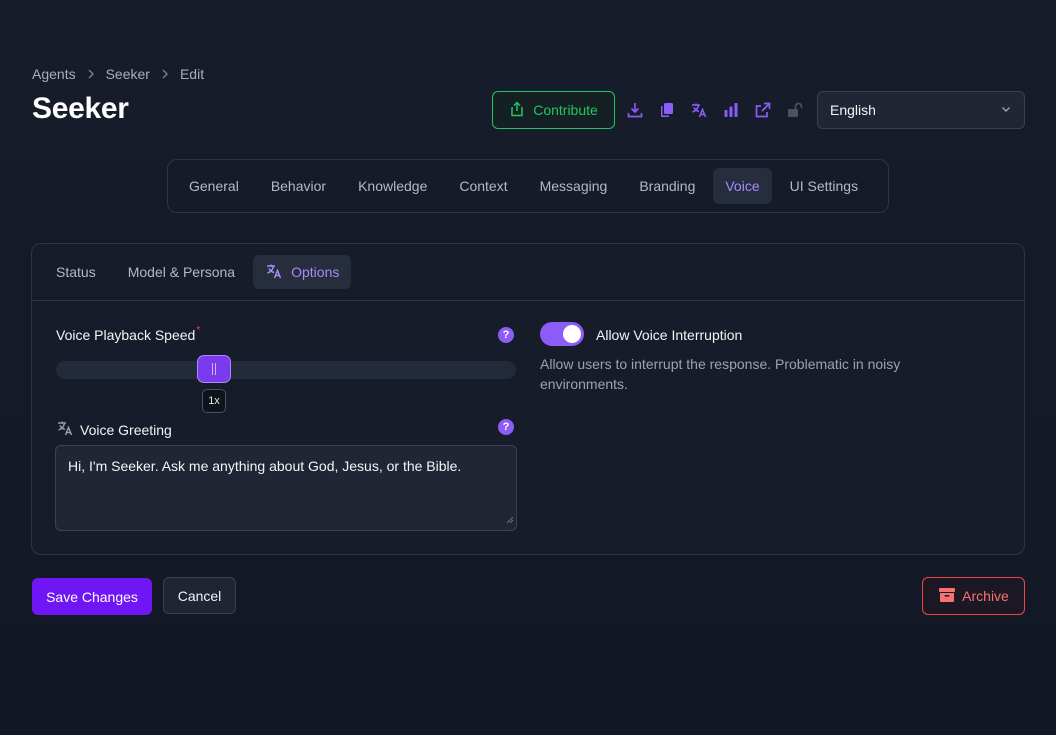 The width and height of the screenshot is (1056, 735). What do you see at coordinates (483, 186) in the screenshot?
I see `tab-context: Context` at bounding box center [483, 186].